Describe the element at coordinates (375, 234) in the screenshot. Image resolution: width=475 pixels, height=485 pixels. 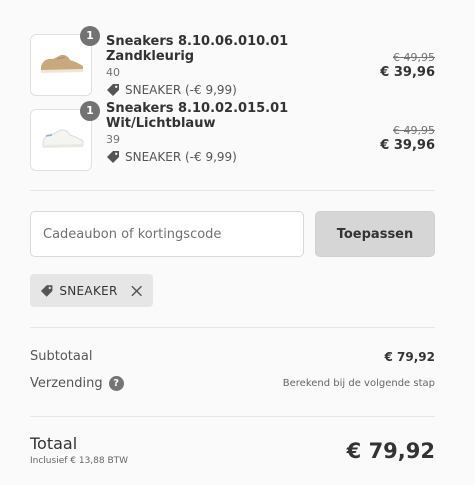
I see `apply-button: Toepassen` at that location.